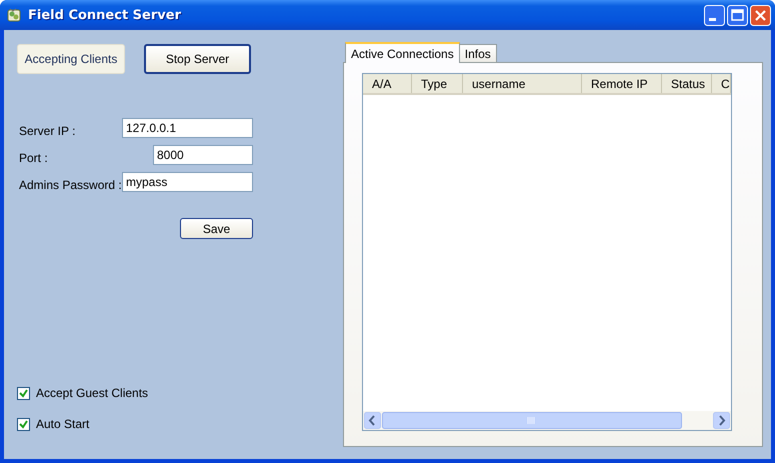 The image size is (775, 463). I want to click on input-field: 8000, so click(203, 155).